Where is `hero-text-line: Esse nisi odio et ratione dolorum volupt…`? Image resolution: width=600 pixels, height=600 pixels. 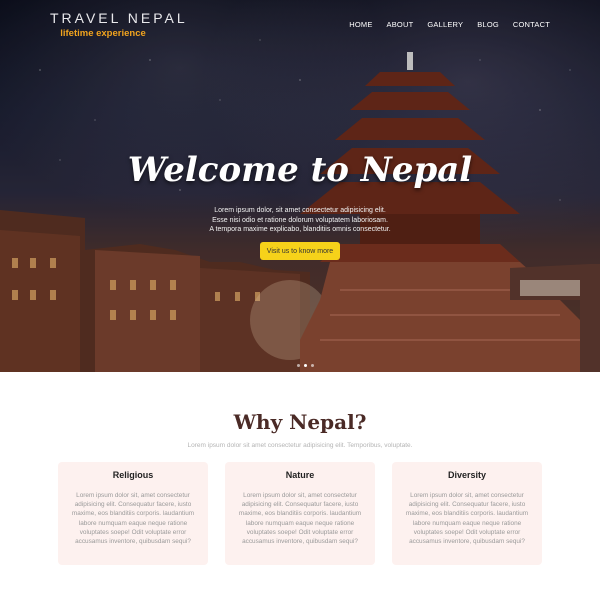
hero-text-line: Esse nisi odio et ratione dolorum volupt… is located at coordinates (300, 220).